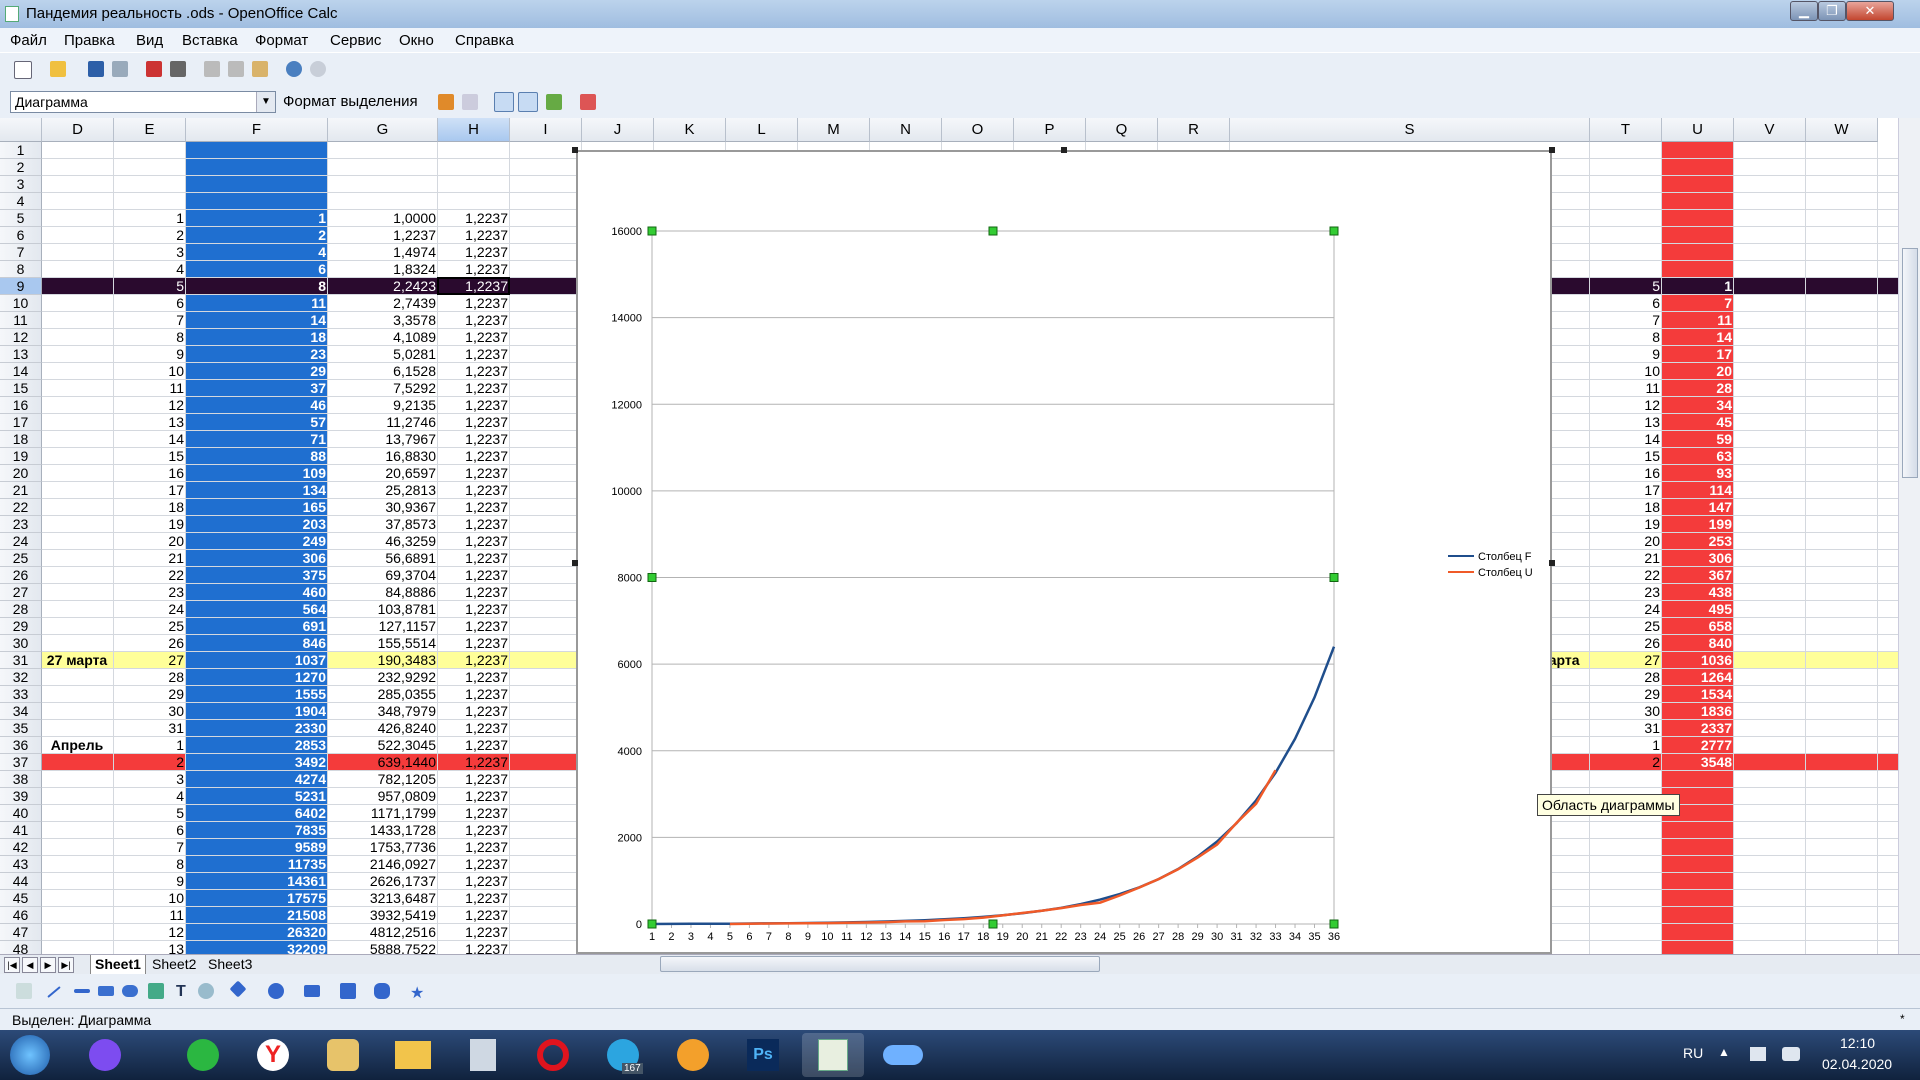  I want to click on cell-e: 29, so click(150, 694).